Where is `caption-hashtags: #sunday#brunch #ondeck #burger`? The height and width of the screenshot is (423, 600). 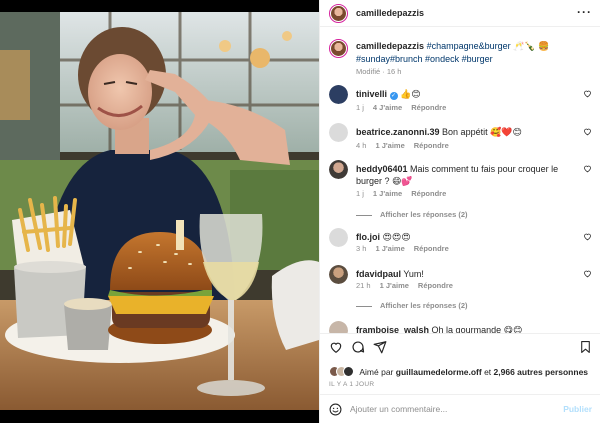 caption-hashtags: #sunday#brunch #ondeck #burger is located at coordinates (424, 59).